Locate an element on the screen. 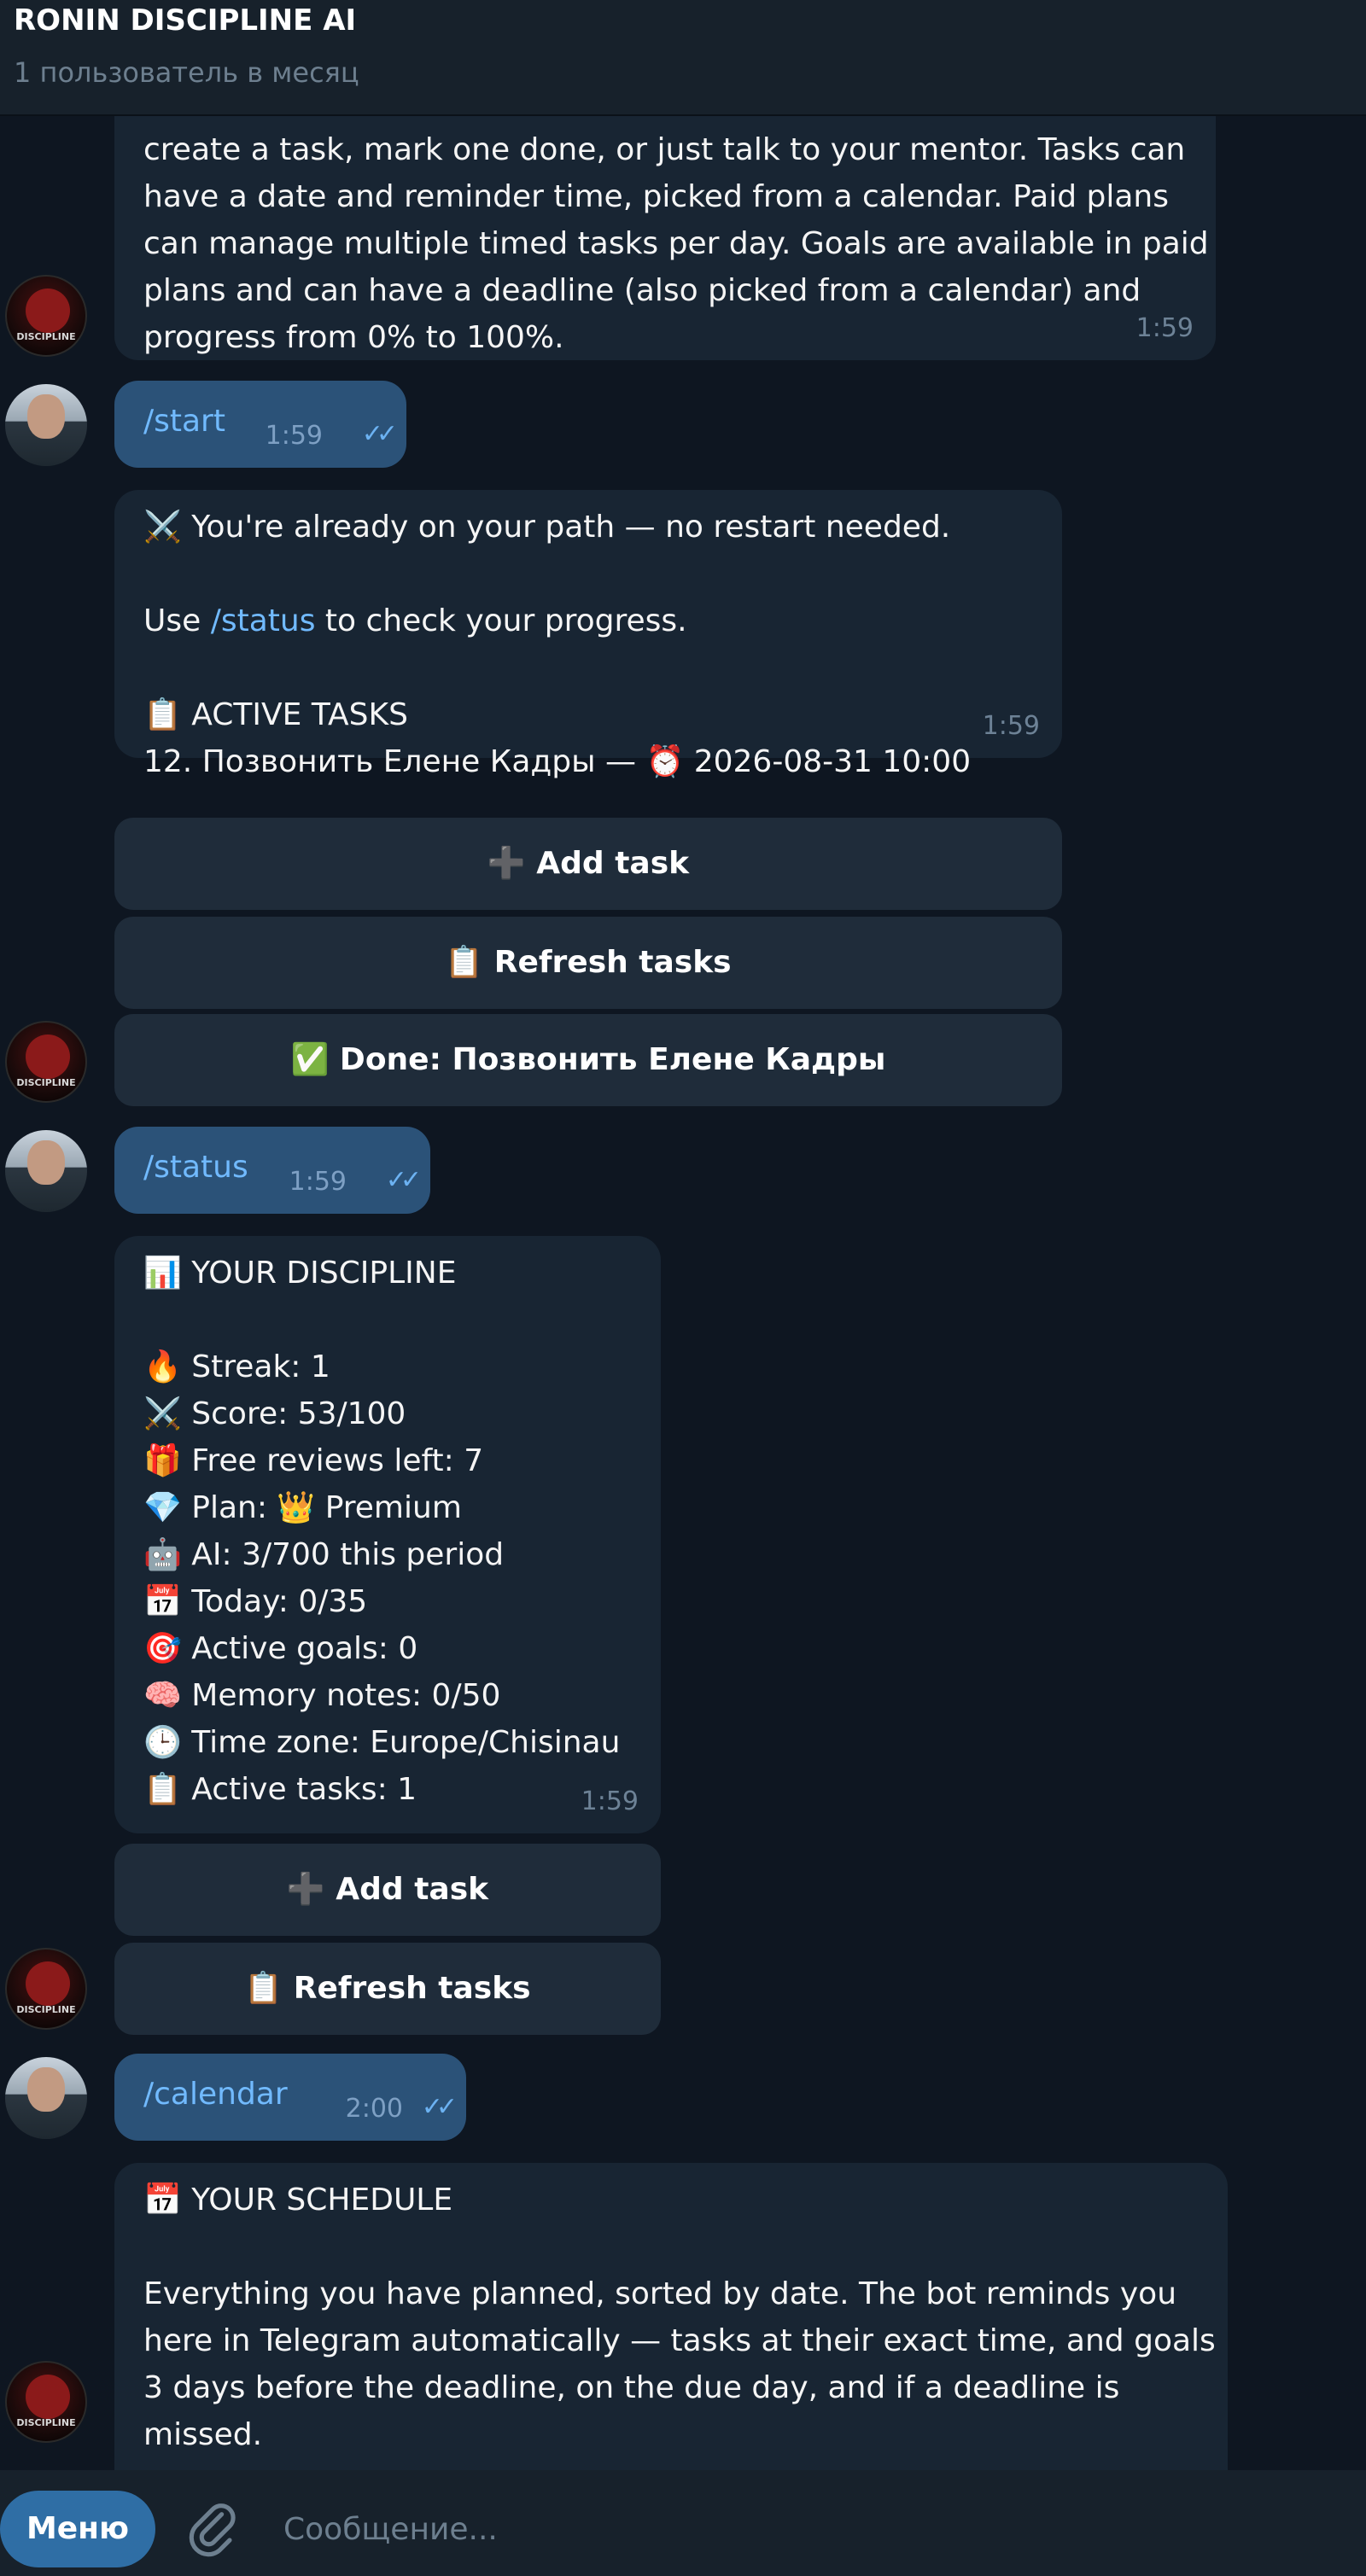 This screenshot has width=1366, height=2576. status-item: 🔥 Streak: 1 is located at coordinates (236, 1366).